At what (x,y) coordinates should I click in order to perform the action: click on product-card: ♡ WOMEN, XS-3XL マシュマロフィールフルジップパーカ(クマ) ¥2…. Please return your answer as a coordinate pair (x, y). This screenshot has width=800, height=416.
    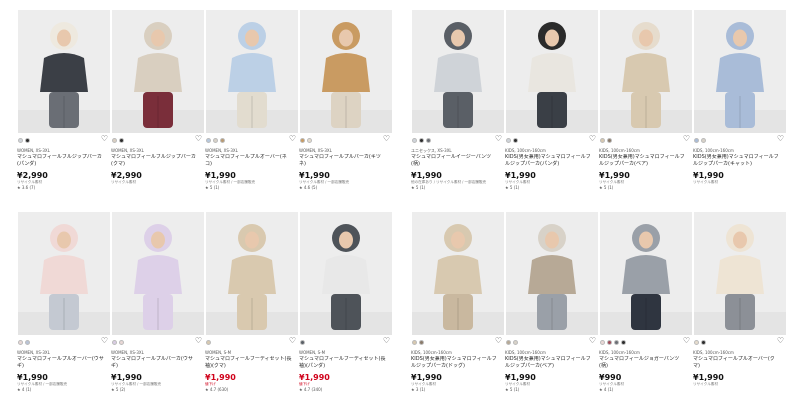
    Looking at the image, I should click on (158, 110).